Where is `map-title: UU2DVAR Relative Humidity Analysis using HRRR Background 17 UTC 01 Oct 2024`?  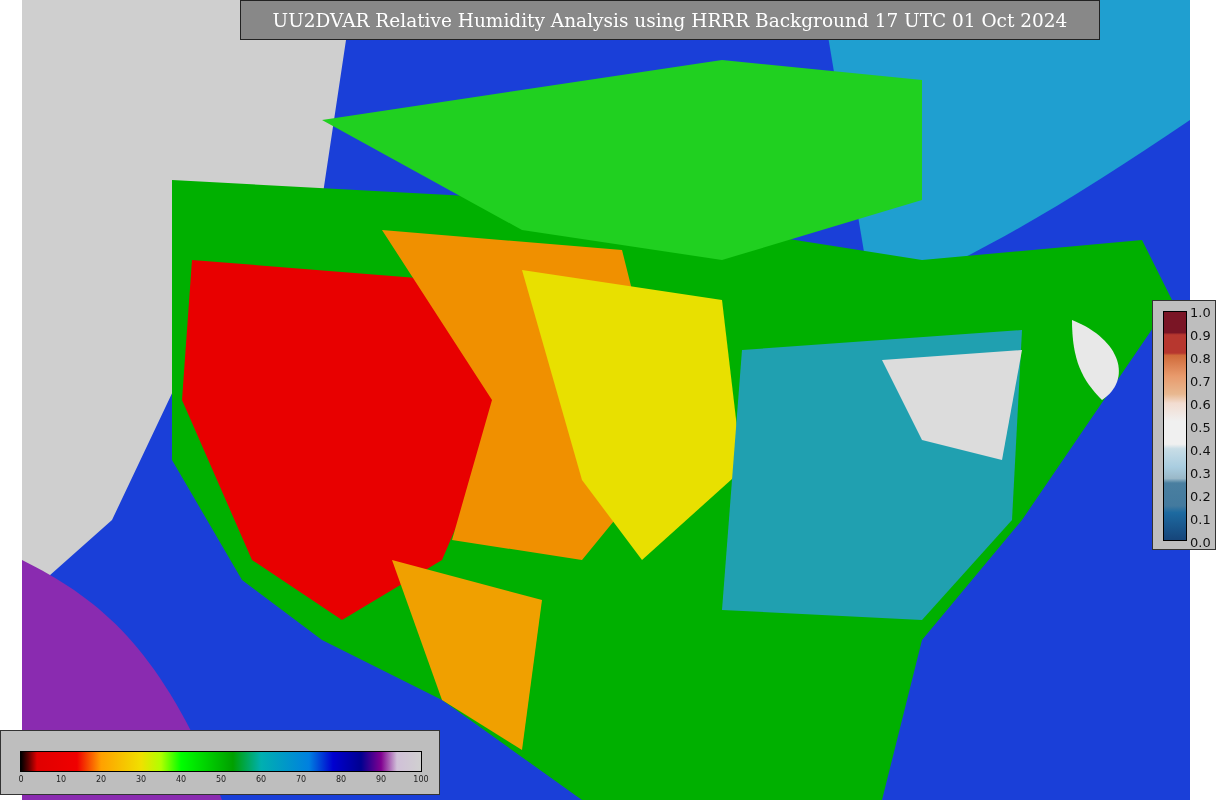 map-title: UU2DVAR Relative Humidity Analysis using HRRR Background 17 UTC 01 Oct 2024 is located at coordinates (670, 20).